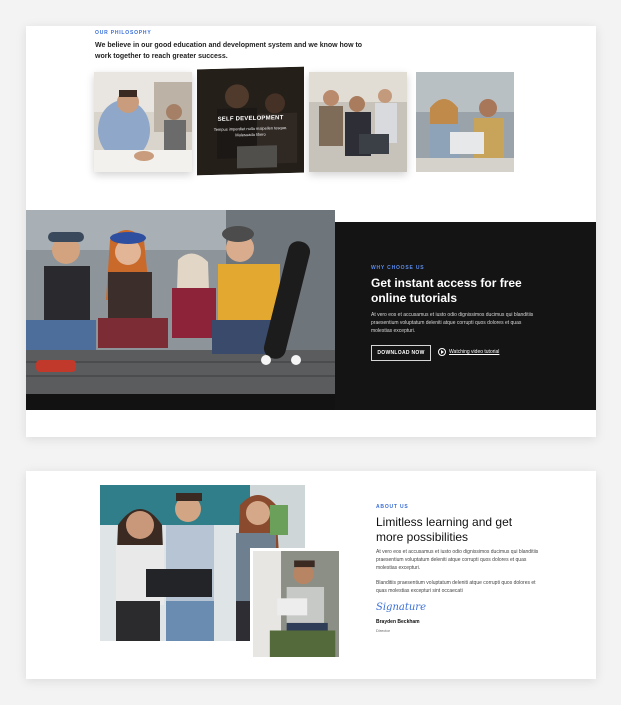 The width and height of the screenshot is (621, 705). Describe the element at coordinates (465, 122) in the screenshot. I see `philosophy-photo-laptop-duo` at that location.